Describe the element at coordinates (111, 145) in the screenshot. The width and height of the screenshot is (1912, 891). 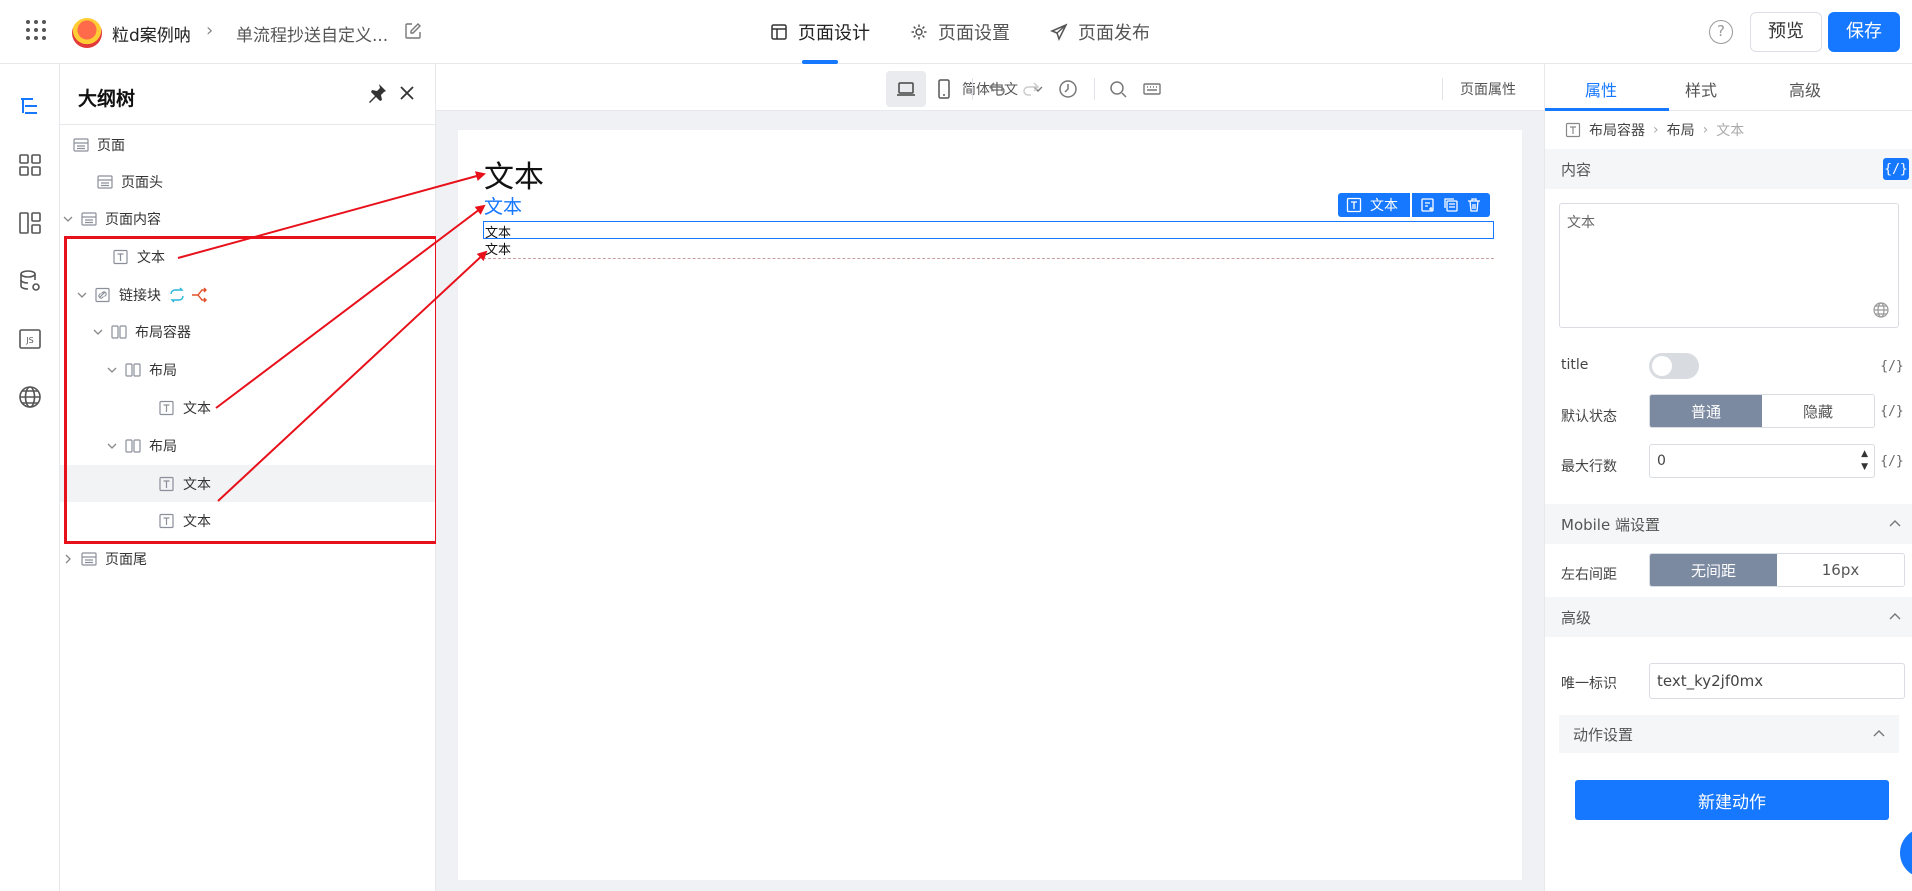
I see `tree-node-label: 页面` at that location.